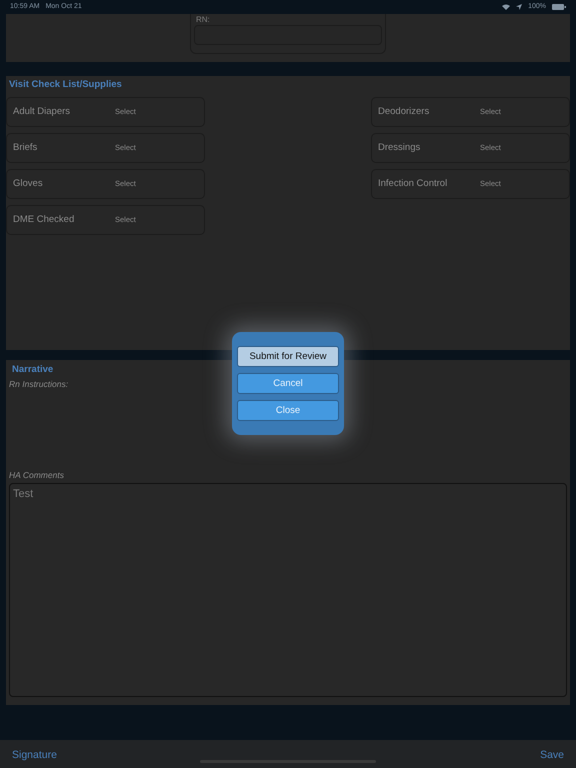 Image resolution: width=576 pixels, height=768 pixels. I want to click on item-label: Deodorizers, so click(404, 111).